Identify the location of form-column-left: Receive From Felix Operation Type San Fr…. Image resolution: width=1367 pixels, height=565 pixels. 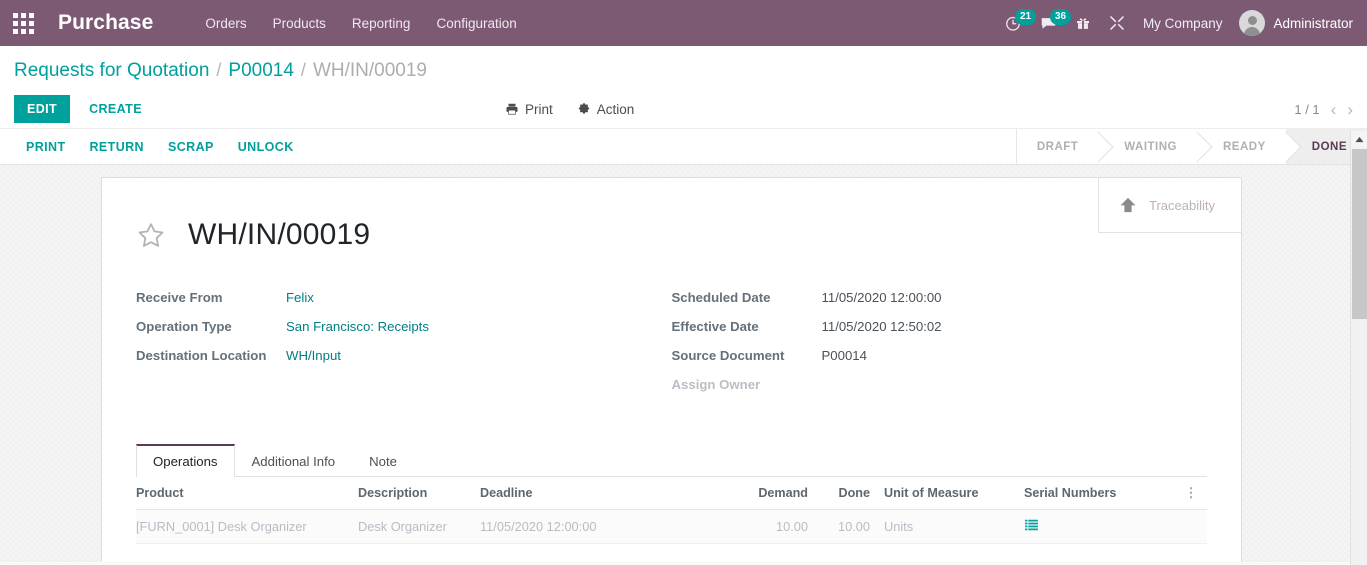
(404, 348).